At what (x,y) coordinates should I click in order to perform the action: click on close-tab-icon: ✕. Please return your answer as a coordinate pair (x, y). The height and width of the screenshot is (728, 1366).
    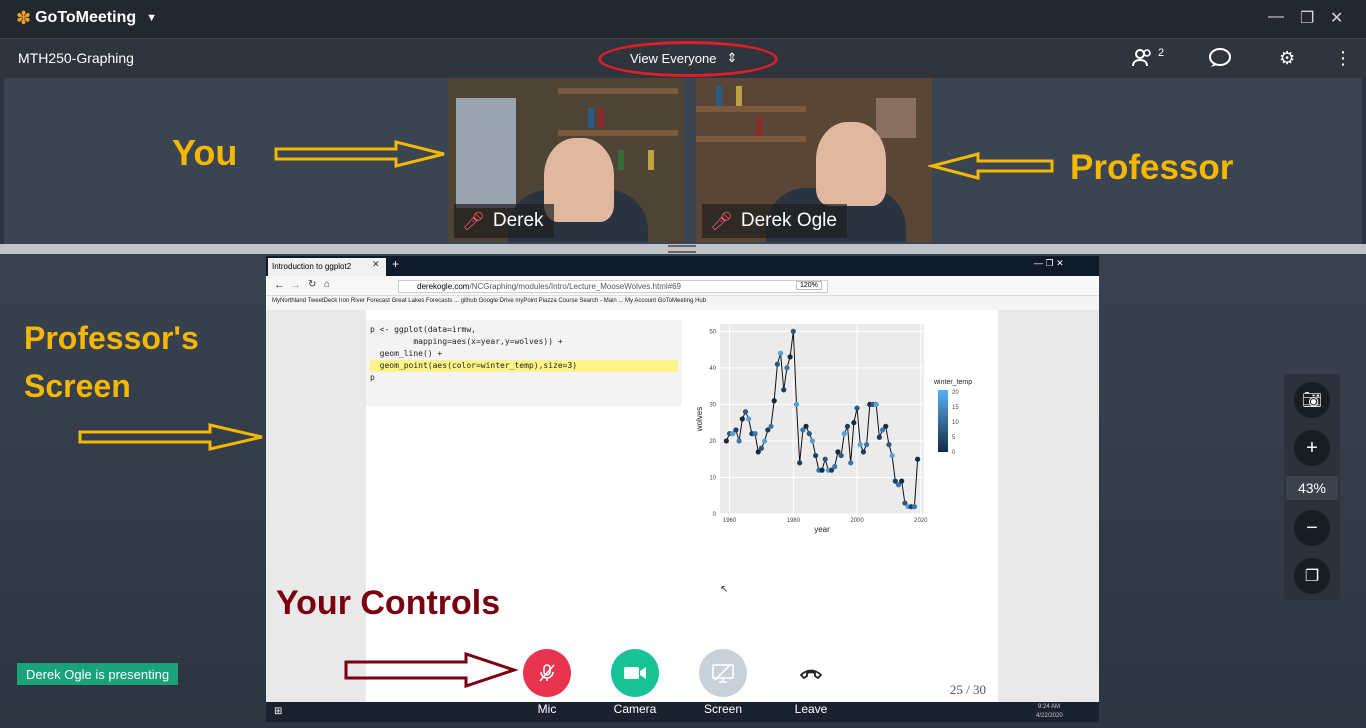
    Looking at the image, I should click on (376, 264).